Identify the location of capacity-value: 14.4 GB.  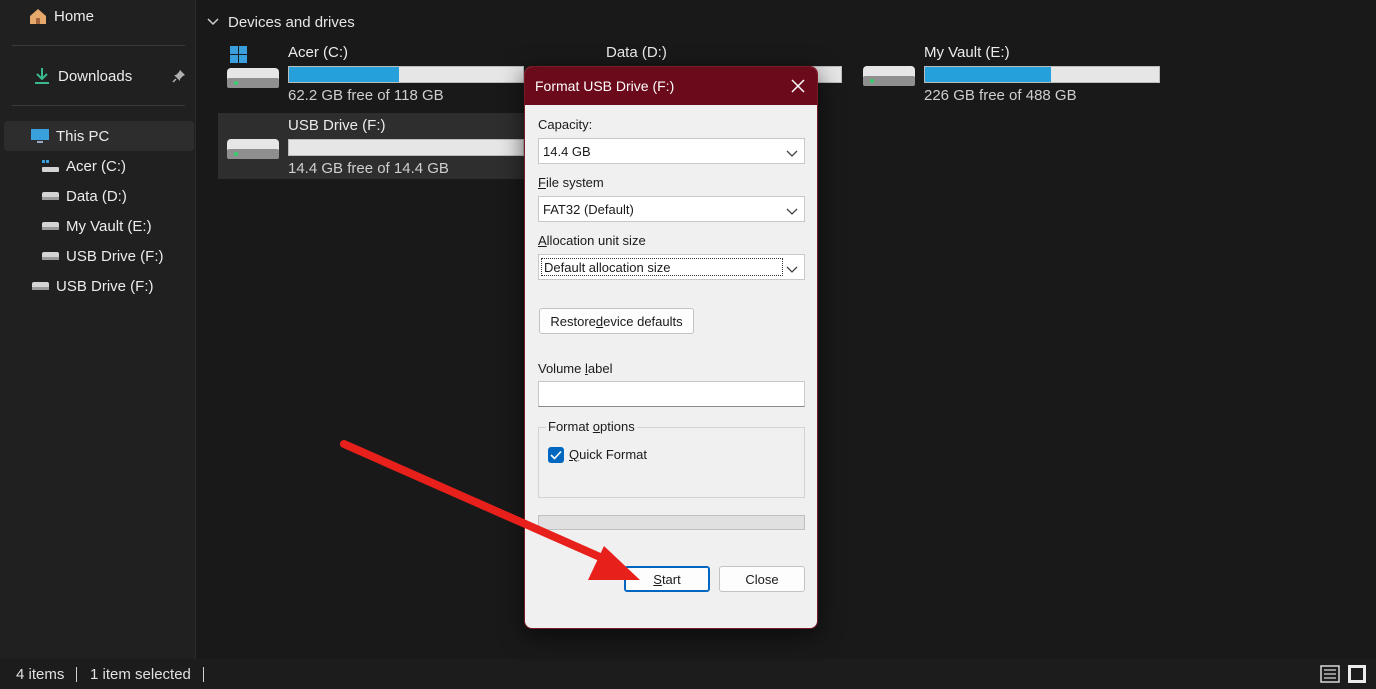
(567, 151).